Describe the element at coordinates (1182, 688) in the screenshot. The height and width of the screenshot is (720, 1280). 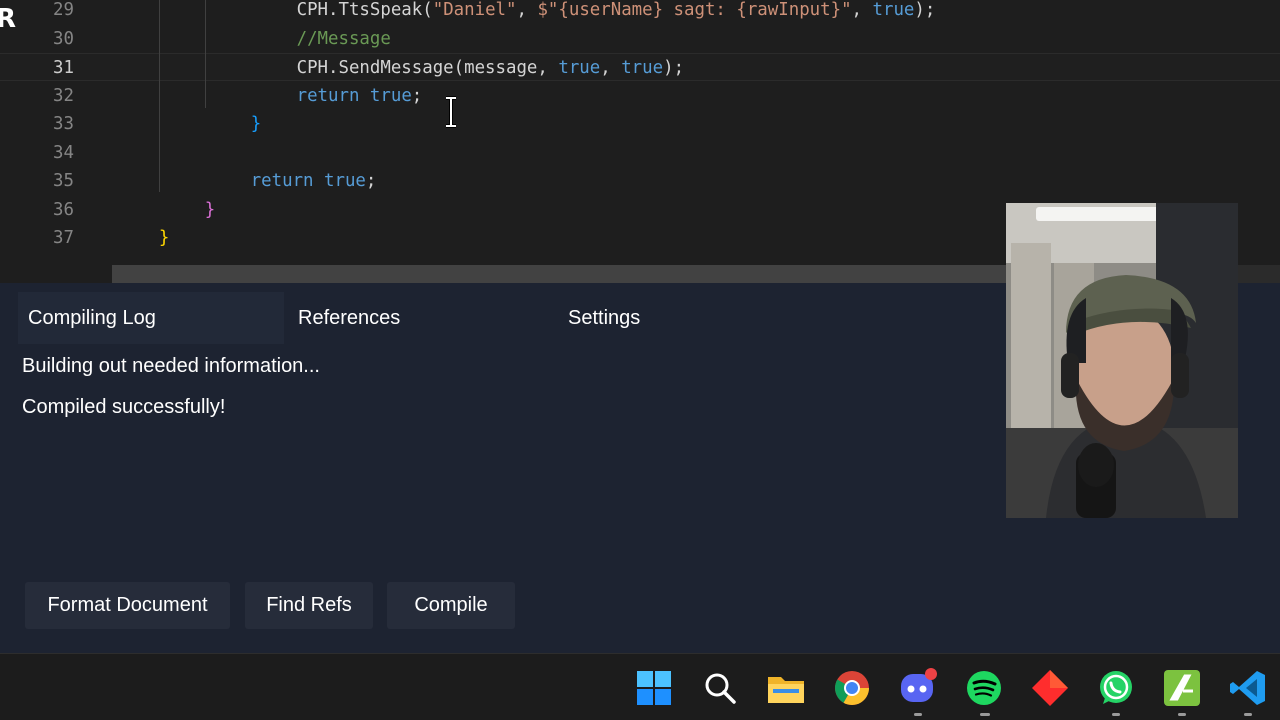
I see `green-app-icon` at that location.